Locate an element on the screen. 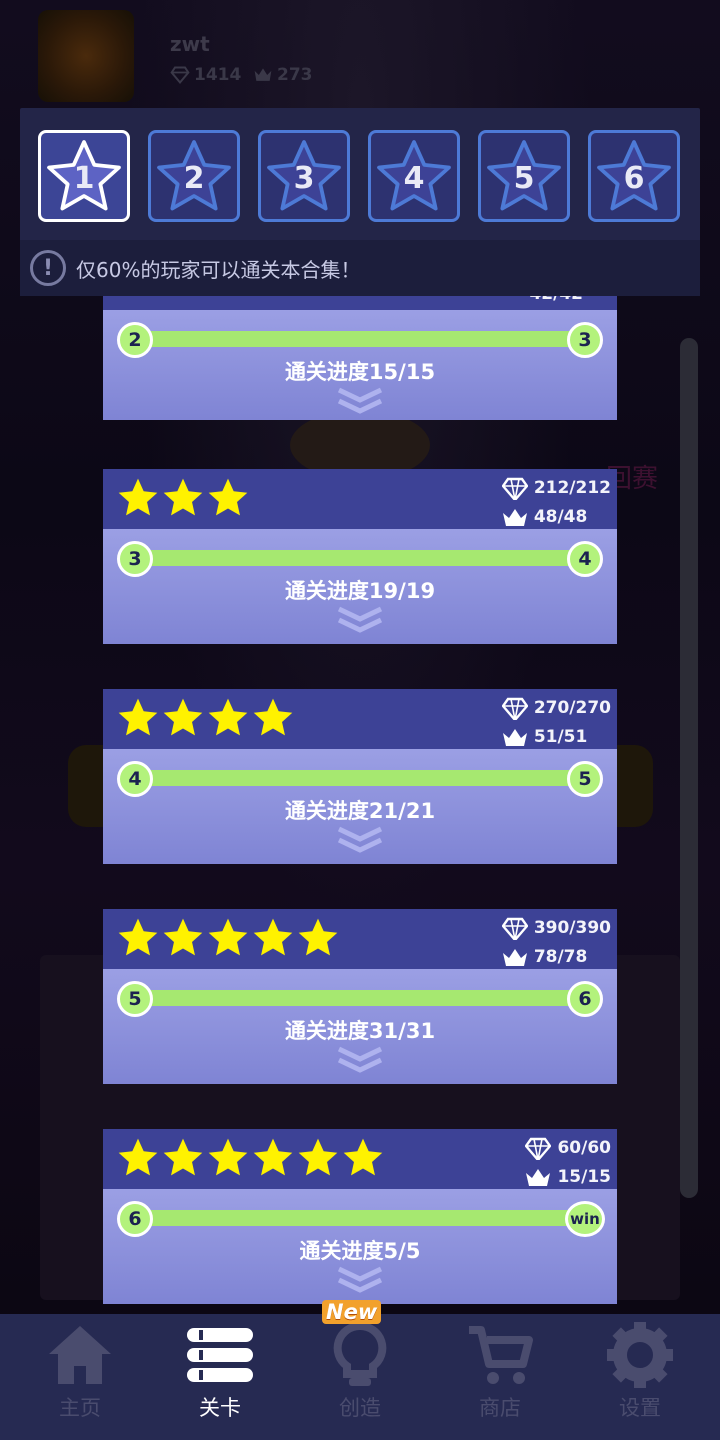  gem-progress: 270/270 is located at coordinates (556, 707).